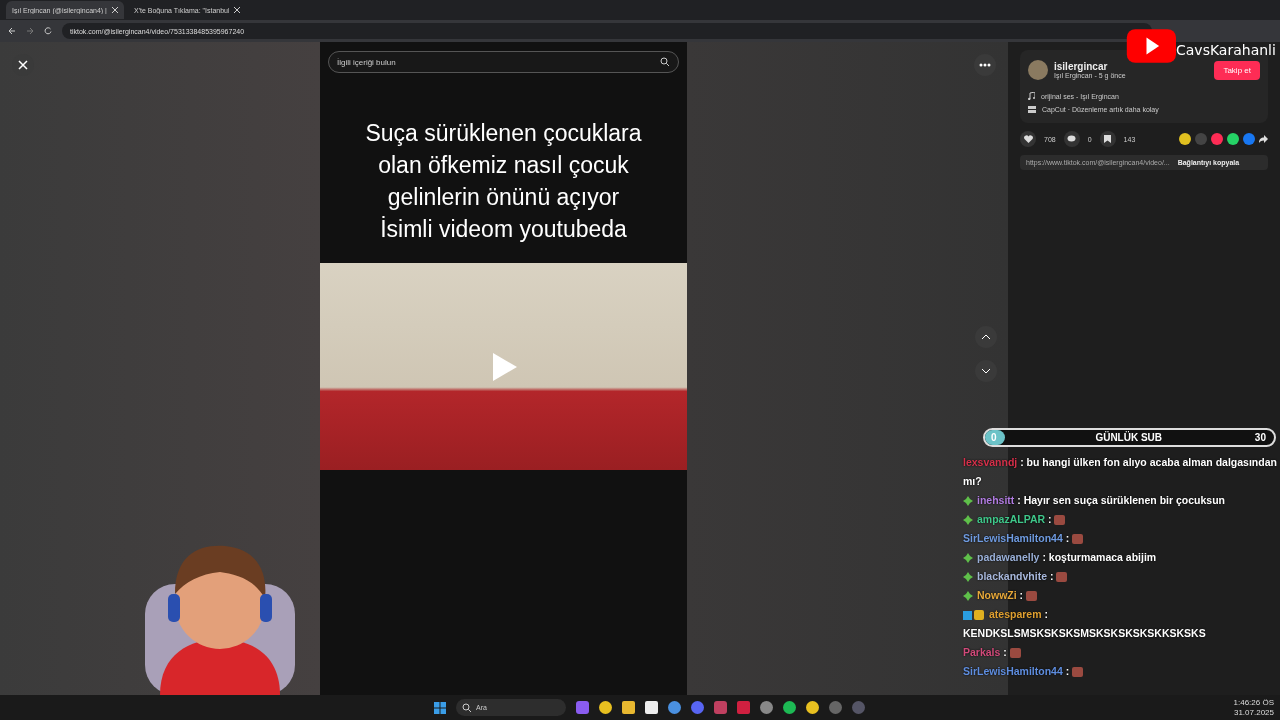  Describe the element at coordinates (503, 62) in the screenshot. I see `search-field: İlgili içeriği bulun` at that location.